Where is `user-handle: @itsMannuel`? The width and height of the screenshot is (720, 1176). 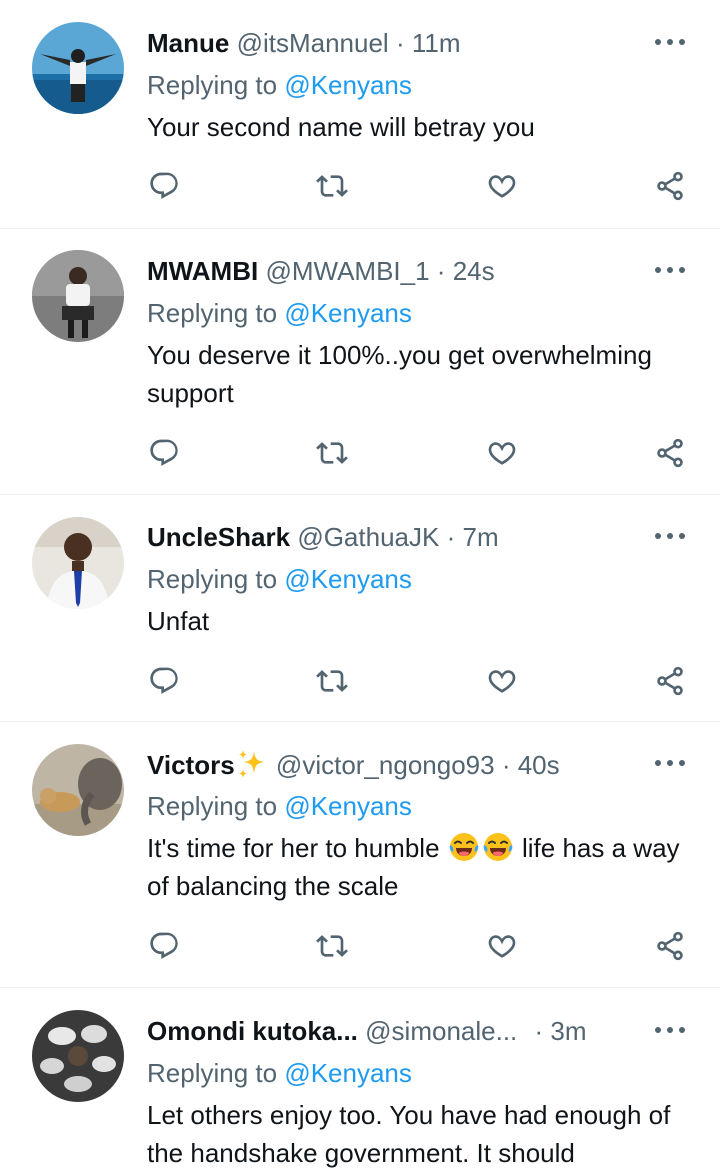 user-handle: @itsMannuel is located at coordinates (313, 43).